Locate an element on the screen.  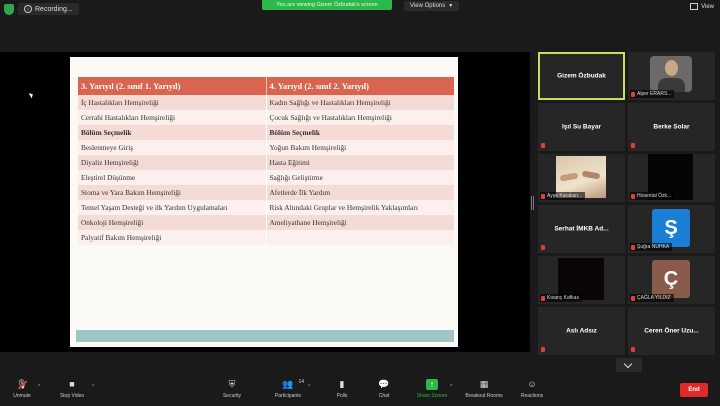
view-options-label: View Options is located at coordinates (428, 6).